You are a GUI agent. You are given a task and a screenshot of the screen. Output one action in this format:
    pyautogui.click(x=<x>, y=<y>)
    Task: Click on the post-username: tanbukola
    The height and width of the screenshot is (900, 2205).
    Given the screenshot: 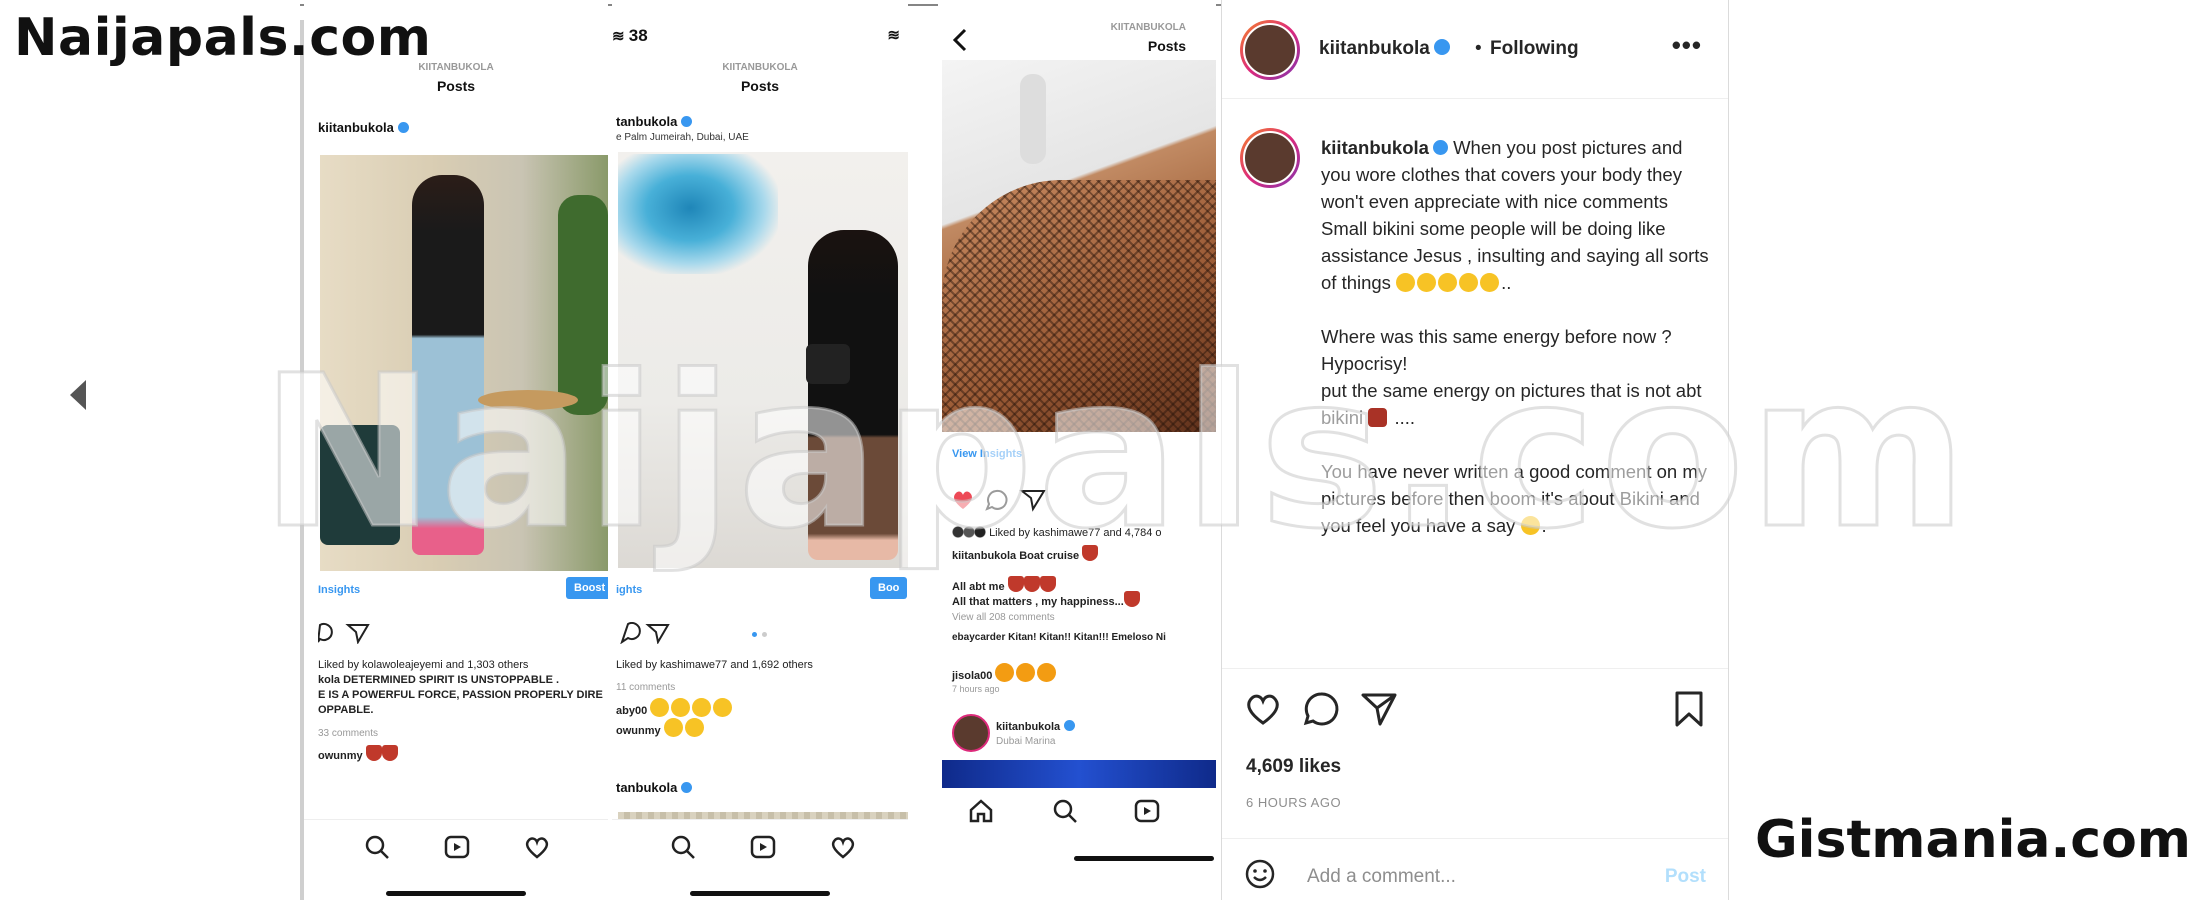 What is the action you would take?
    pyautogui.click(x=654, y=121)
    